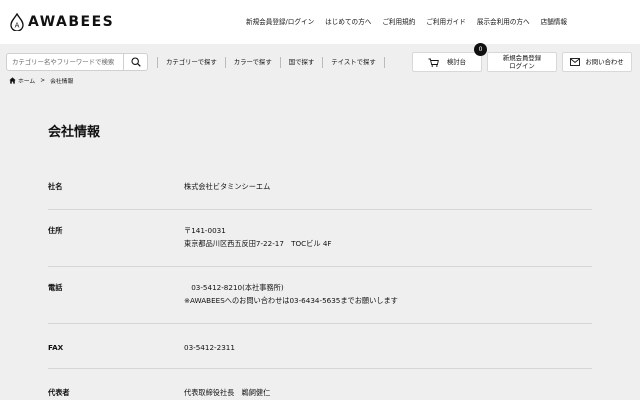 The image size is (640, 400). What do you see at coordinates (26, 80) in the screenshot?
I see `breadcrumb-home: ホーム` at bounding box center [26, 80].